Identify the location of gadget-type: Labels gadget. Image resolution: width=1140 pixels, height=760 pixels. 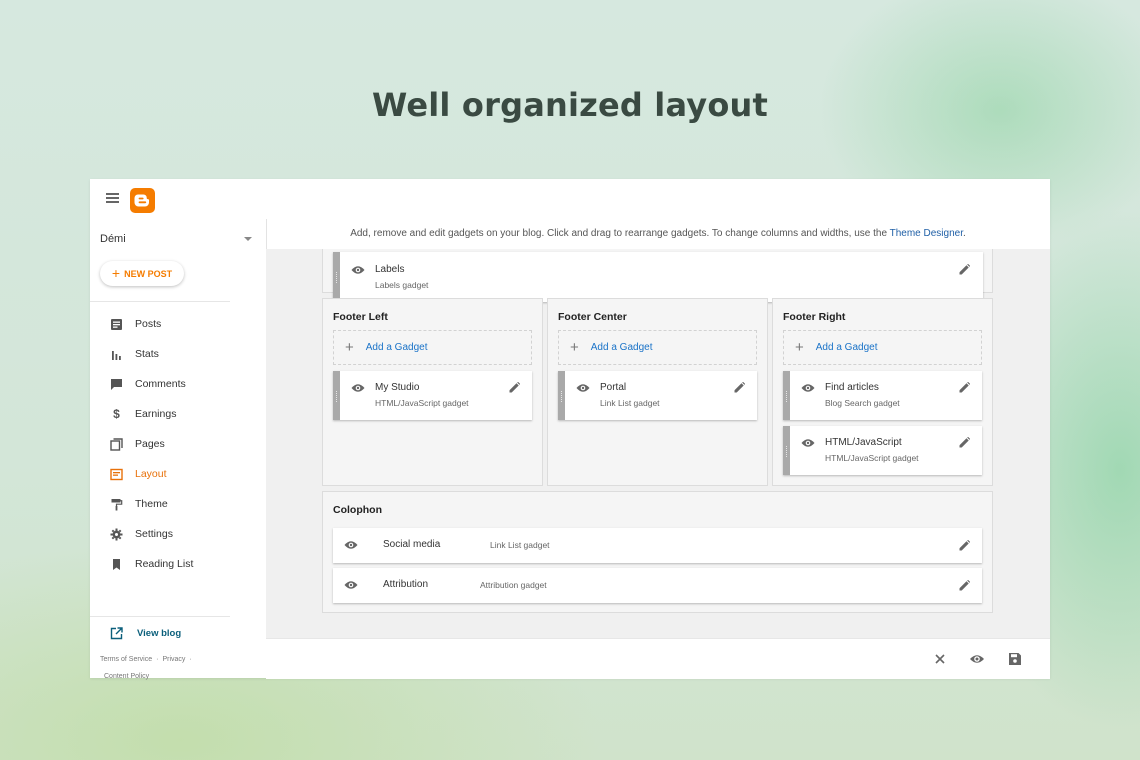
(402, 285).